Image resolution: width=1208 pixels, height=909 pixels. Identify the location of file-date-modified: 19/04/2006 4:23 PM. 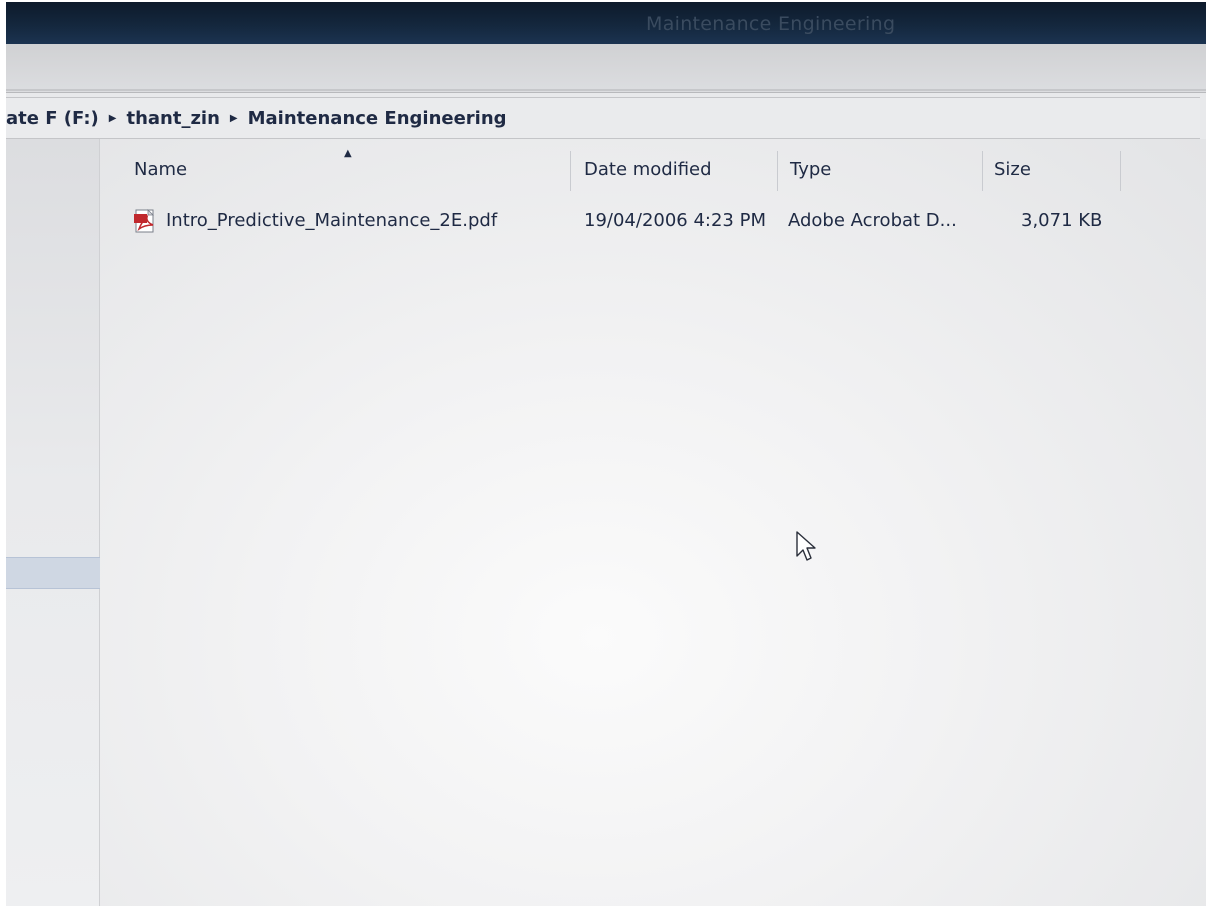
(675, 220).